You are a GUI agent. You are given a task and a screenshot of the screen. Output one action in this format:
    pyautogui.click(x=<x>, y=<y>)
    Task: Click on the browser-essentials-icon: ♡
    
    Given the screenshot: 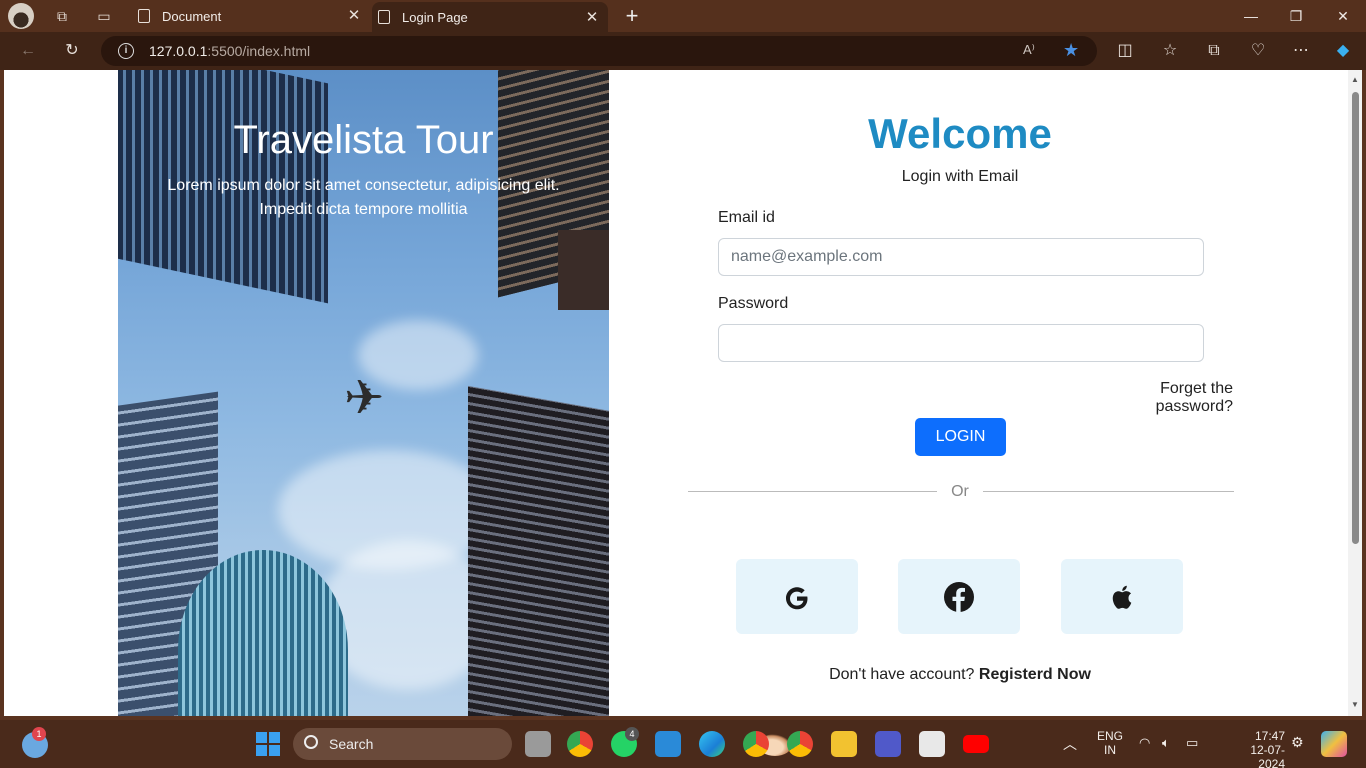 What is the action you would take?
    pyautogui.click(x=1258, y=51)
    